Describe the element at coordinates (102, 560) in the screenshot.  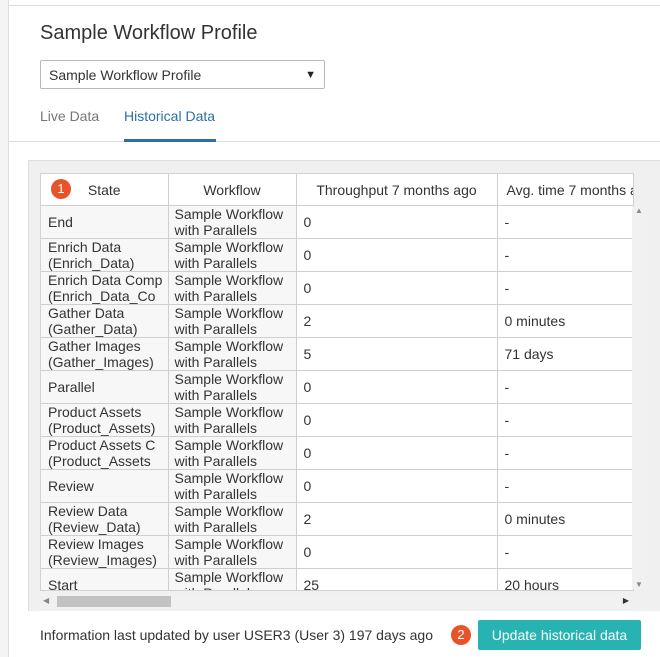
I see `state-cell-line-2: (Review_Images)` at that location.